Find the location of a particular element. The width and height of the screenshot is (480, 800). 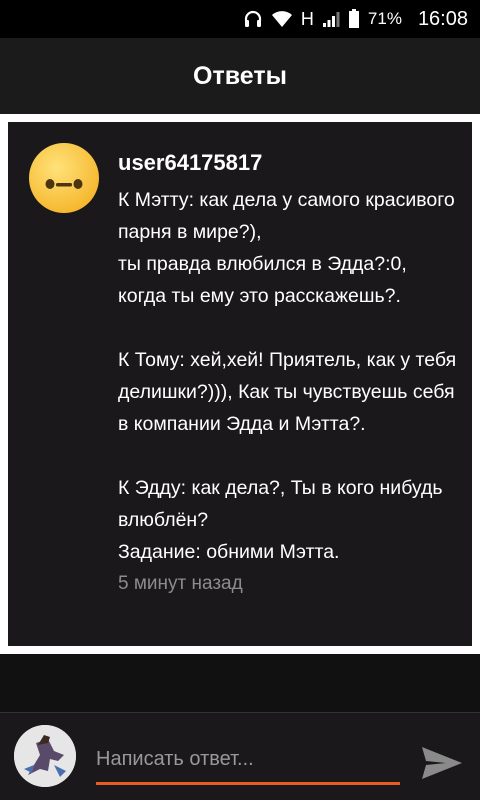

next-item-peek is located at coordinates (240, 684).